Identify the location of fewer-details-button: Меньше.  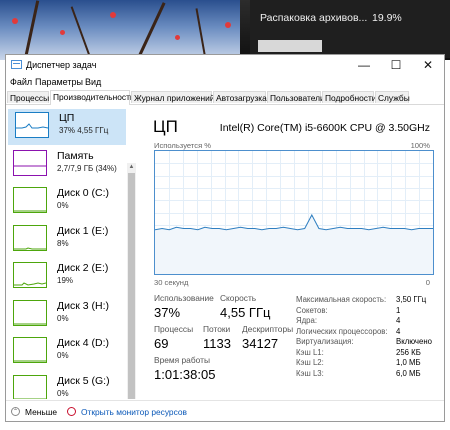
(41, 412).